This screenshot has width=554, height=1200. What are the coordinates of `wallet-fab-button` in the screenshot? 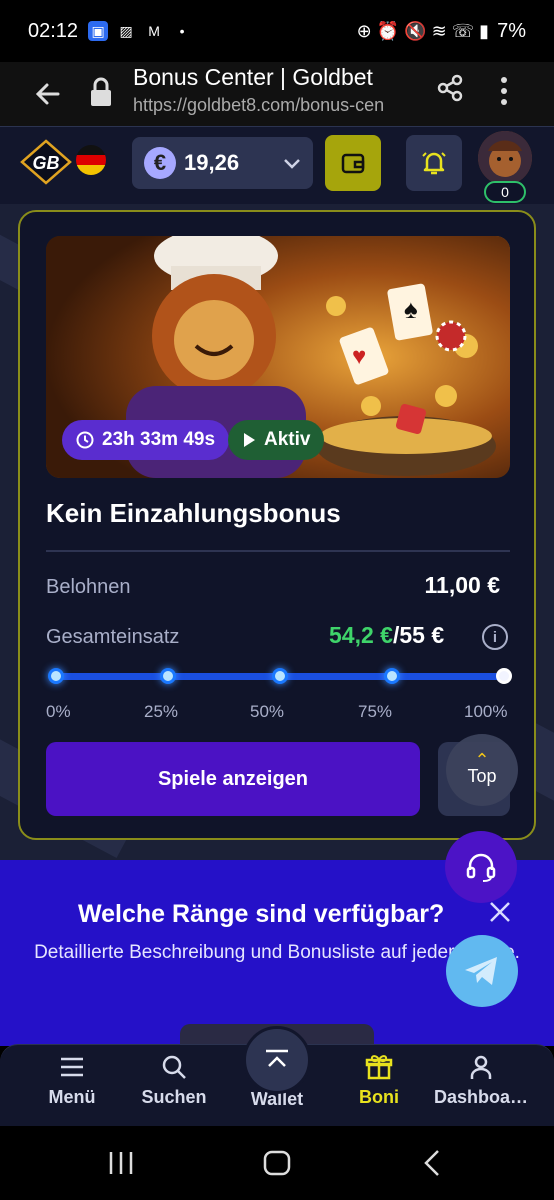 It's located at (277, 1060).